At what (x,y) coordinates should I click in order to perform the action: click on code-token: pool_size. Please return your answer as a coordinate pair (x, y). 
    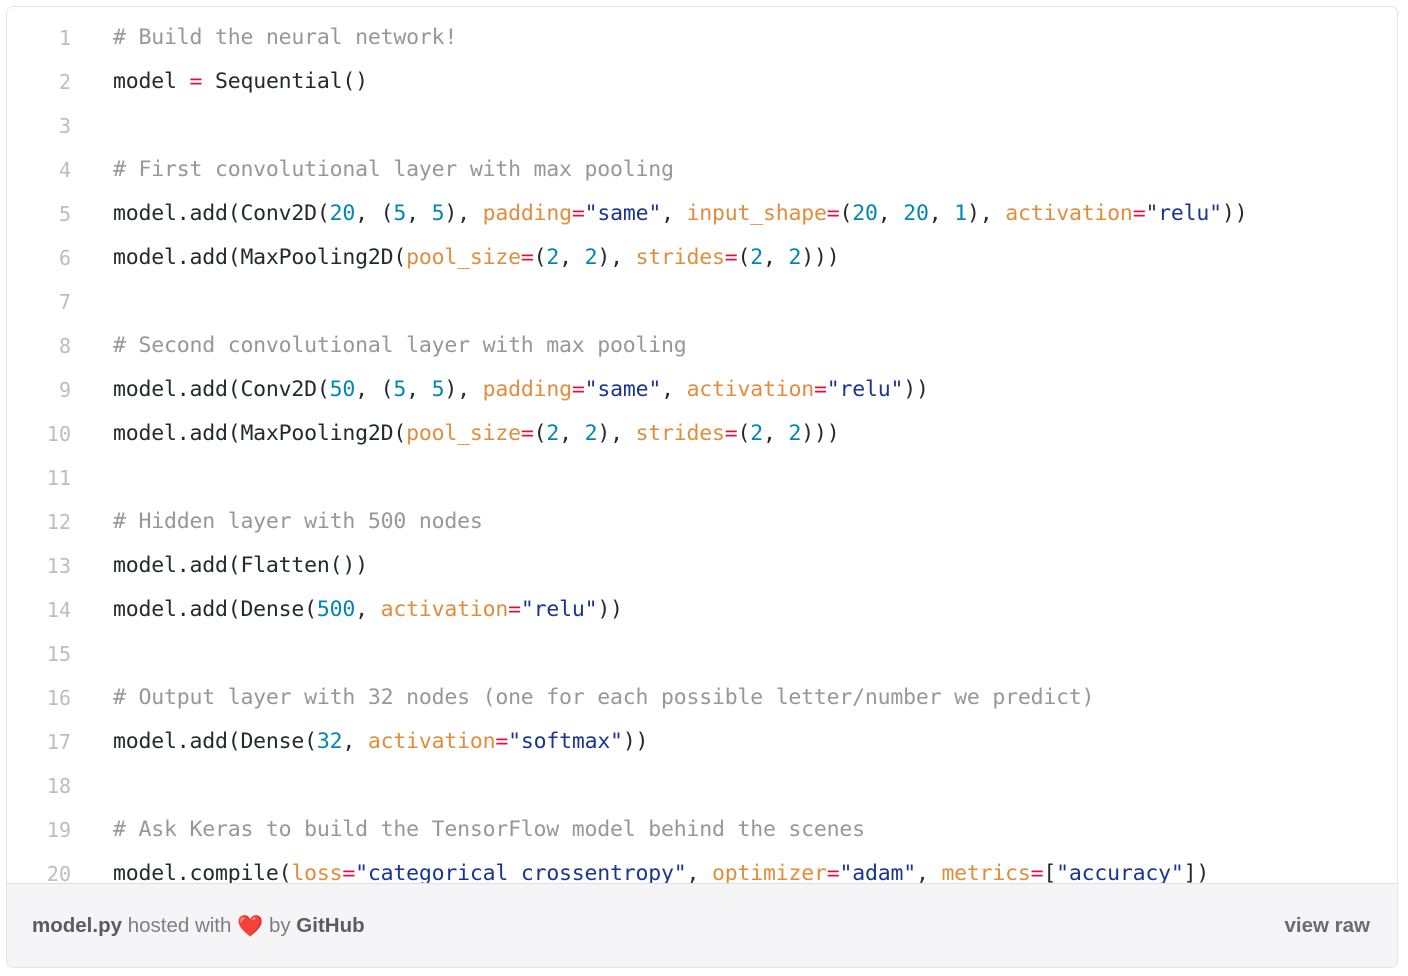
    Looking at the image, I should click on (463, 433).